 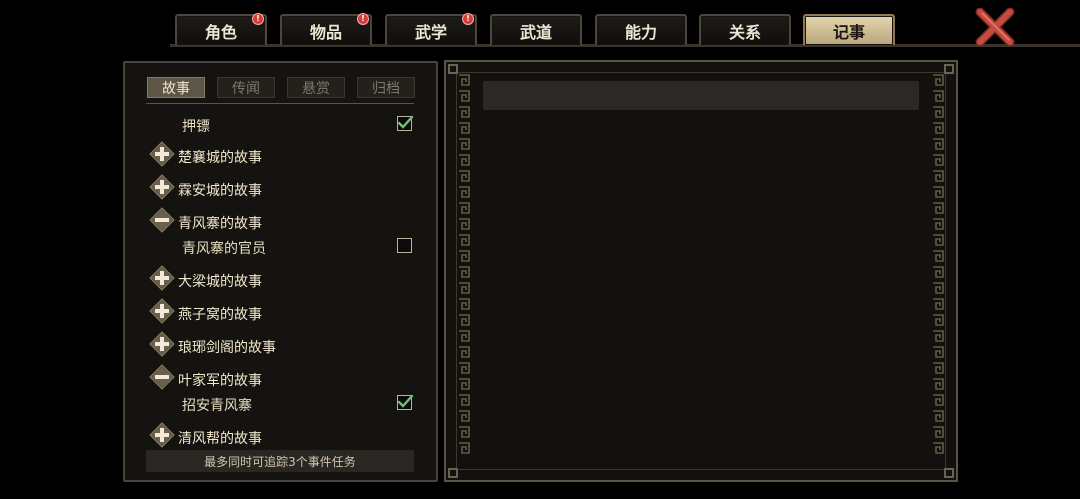 What do you see at coordinates (220, 315) in the screenshot?
I see `story-group-label: 燕子窝的故事` at bounding box center [220, 315].